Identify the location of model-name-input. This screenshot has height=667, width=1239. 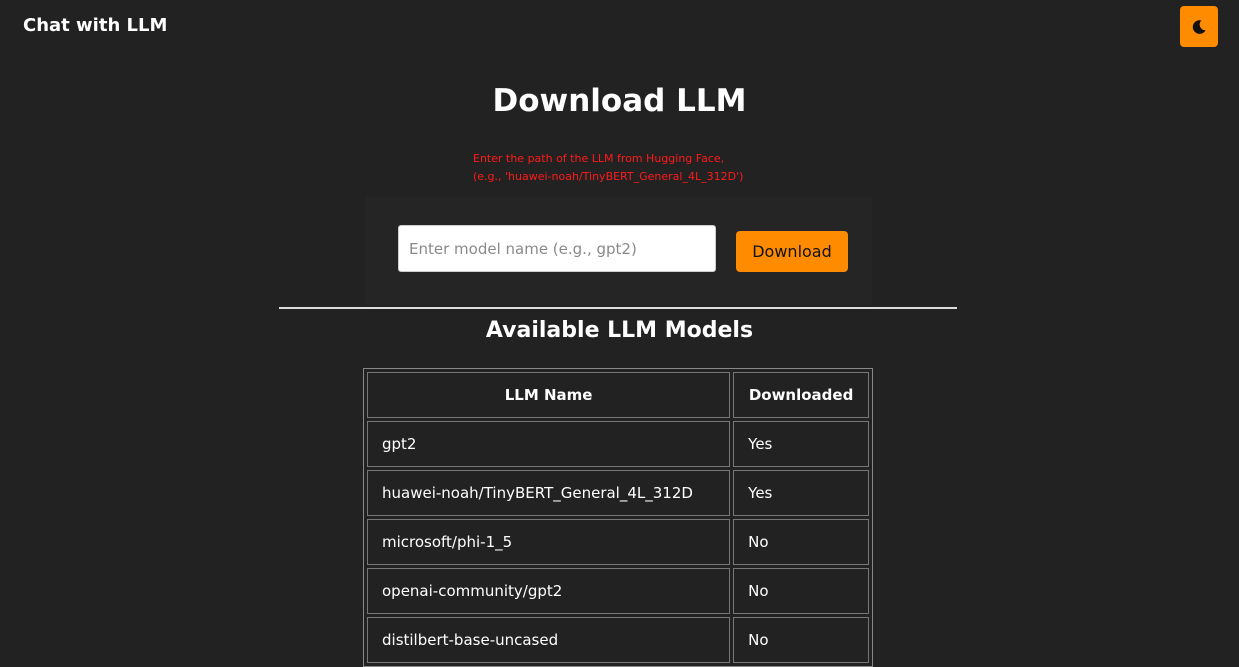
(557, 248).